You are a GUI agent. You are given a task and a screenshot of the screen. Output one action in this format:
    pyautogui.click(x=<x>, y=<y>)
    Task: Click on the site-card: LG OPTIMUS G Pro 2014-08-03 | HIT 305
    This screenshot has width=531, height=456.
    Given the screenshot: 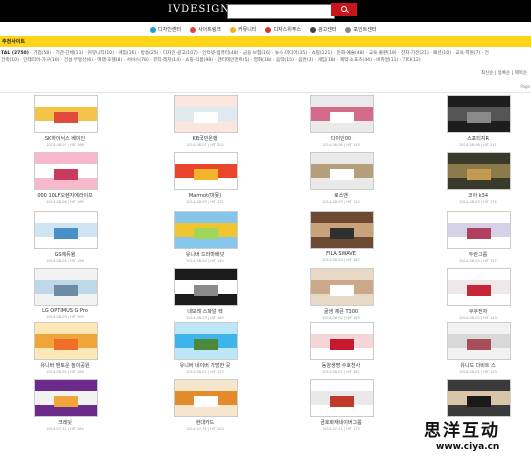 What is the action you would take?
    pyautogui.click(x=65, y=293)
    